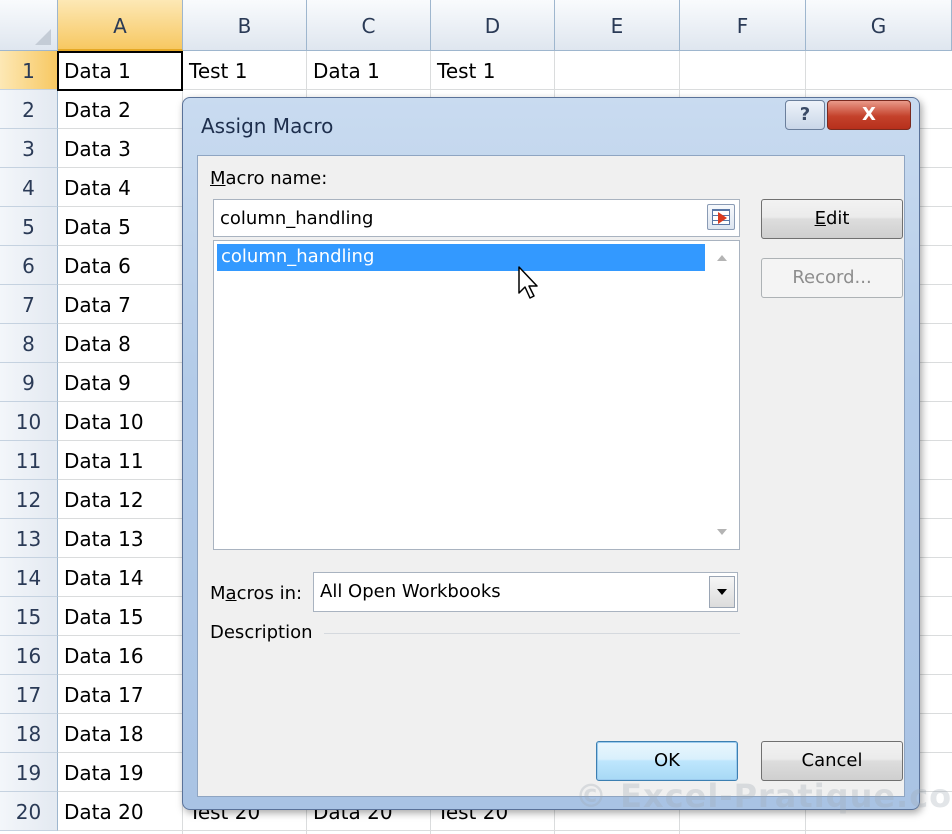  I want to click on row-header-18: 18, so click(29, 733).